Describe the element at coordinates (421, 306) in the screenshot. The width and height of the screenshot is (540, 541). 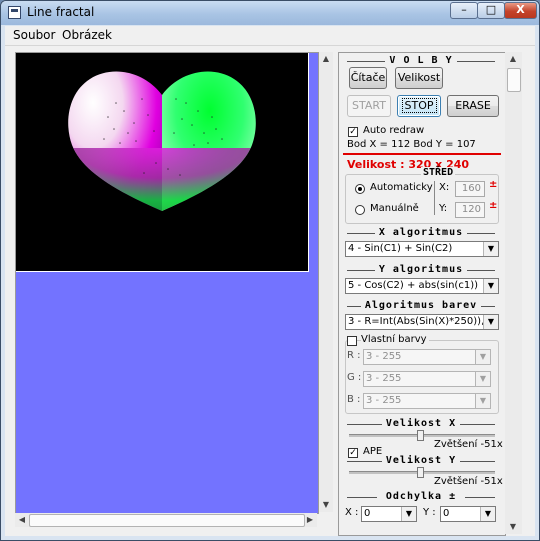
I see `algoritmus-barev-title: Algoritmus barev` at that location.